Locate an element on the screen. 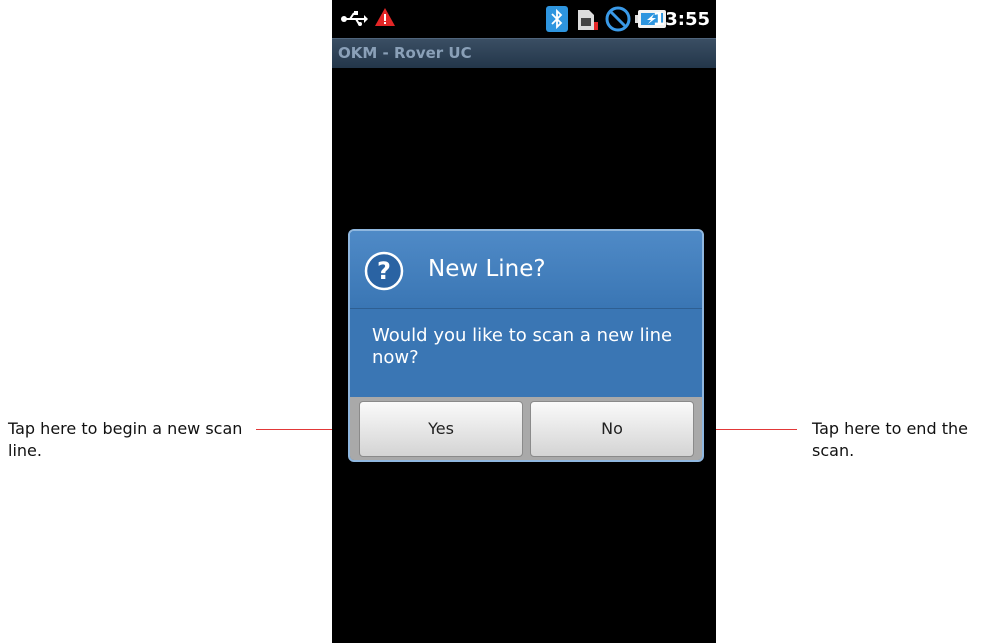  question-icon: ? is located at coordinates (384, 271).